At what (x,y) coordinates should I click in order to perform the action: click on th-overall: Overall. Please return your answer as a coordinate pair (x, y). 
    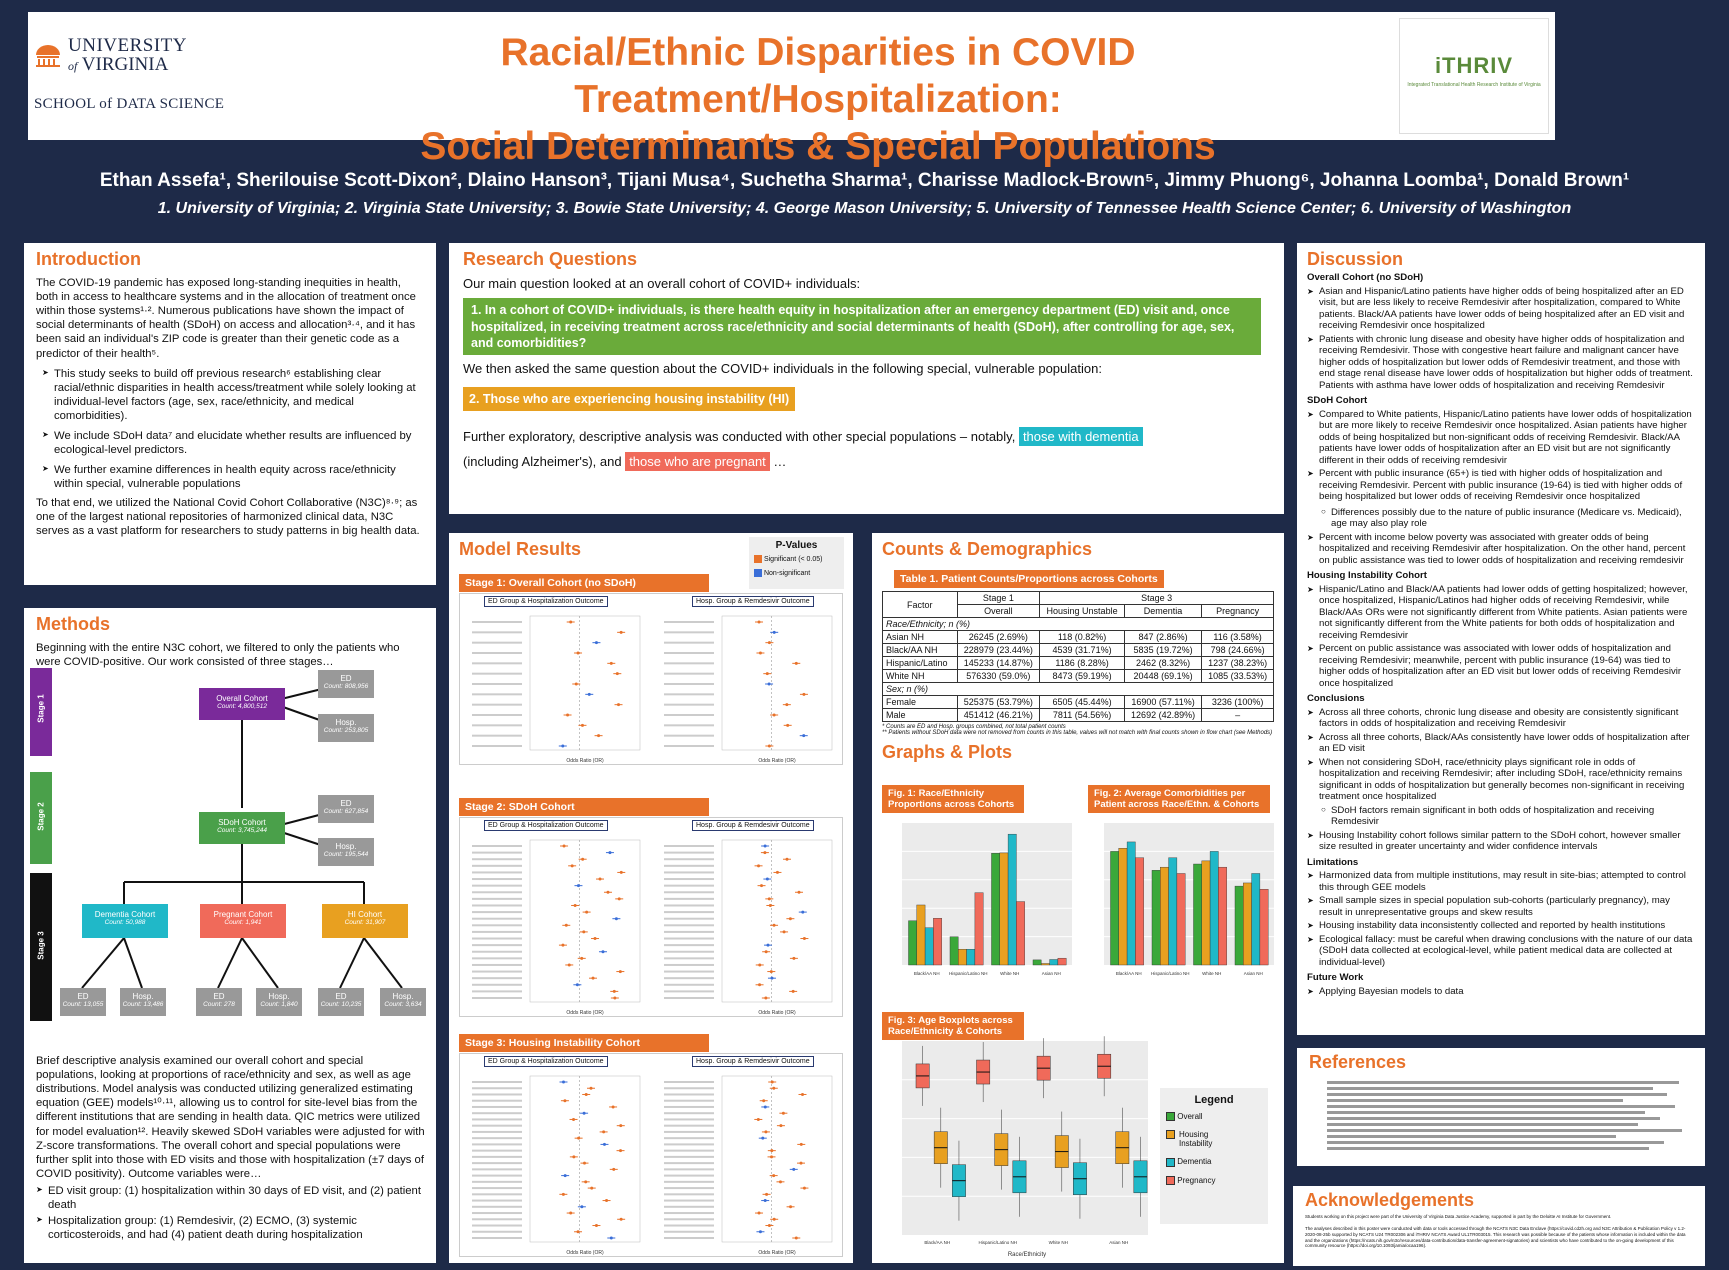
    Looking at the image, I should click on (998, 611).